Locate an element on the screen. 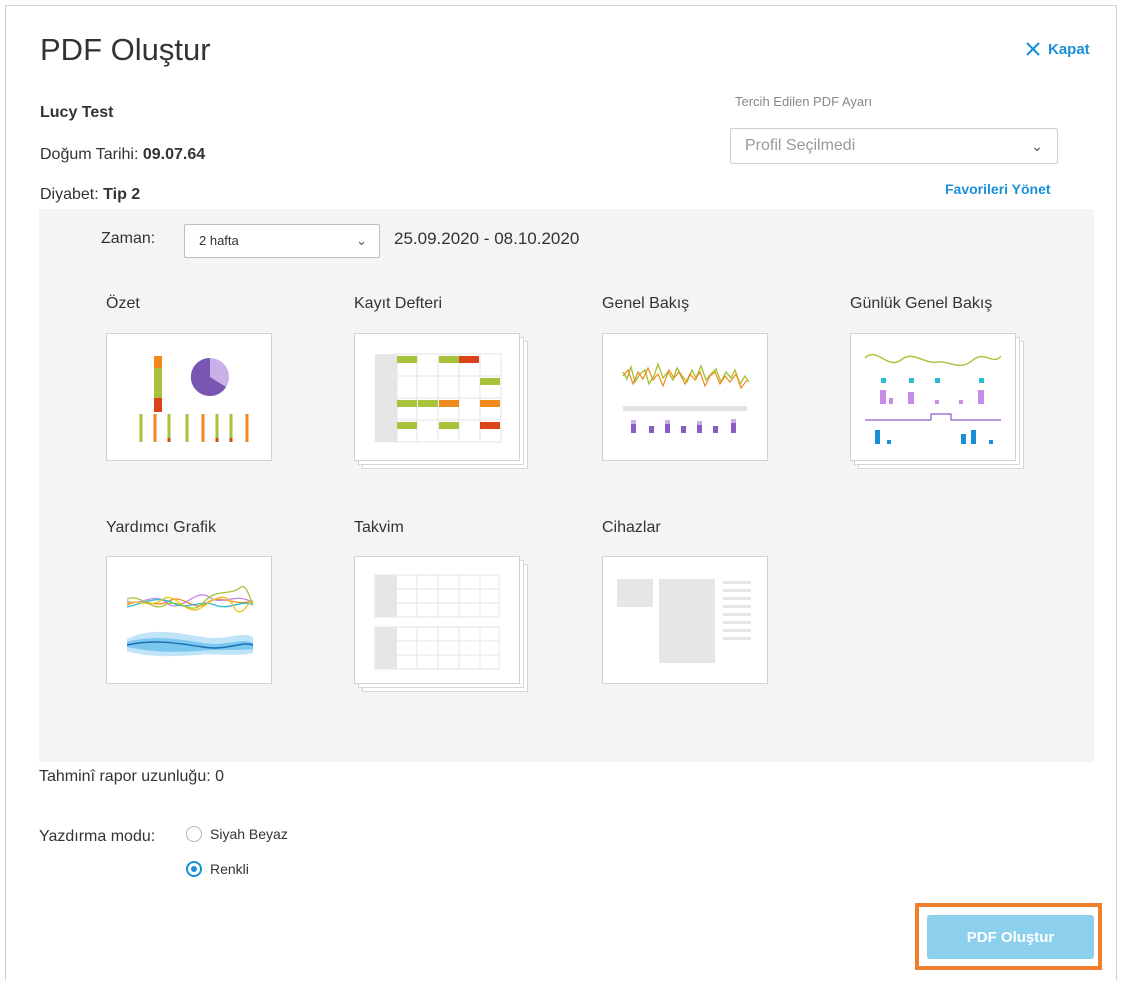 The image size is (1125, 985). devices-thumbnail-icon is located at coordinates (684, 621).